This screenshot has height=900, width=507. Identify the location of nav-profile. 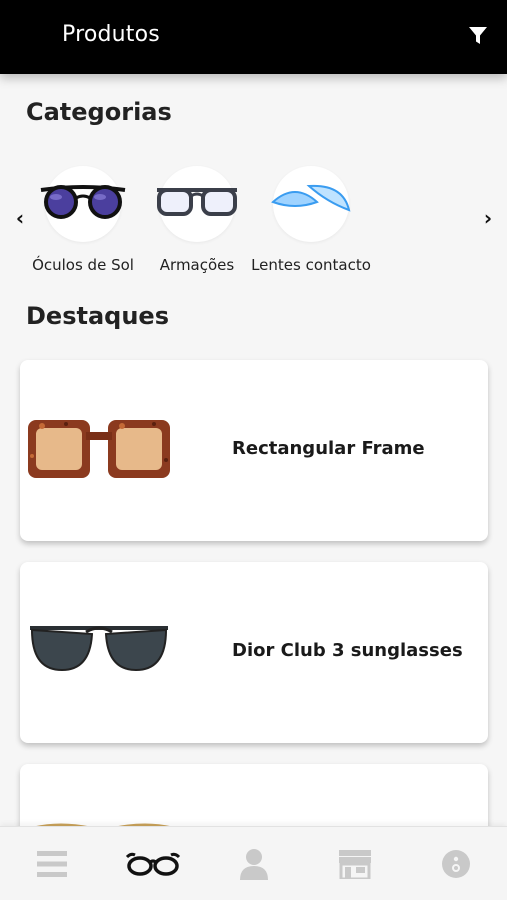
(253, 863).